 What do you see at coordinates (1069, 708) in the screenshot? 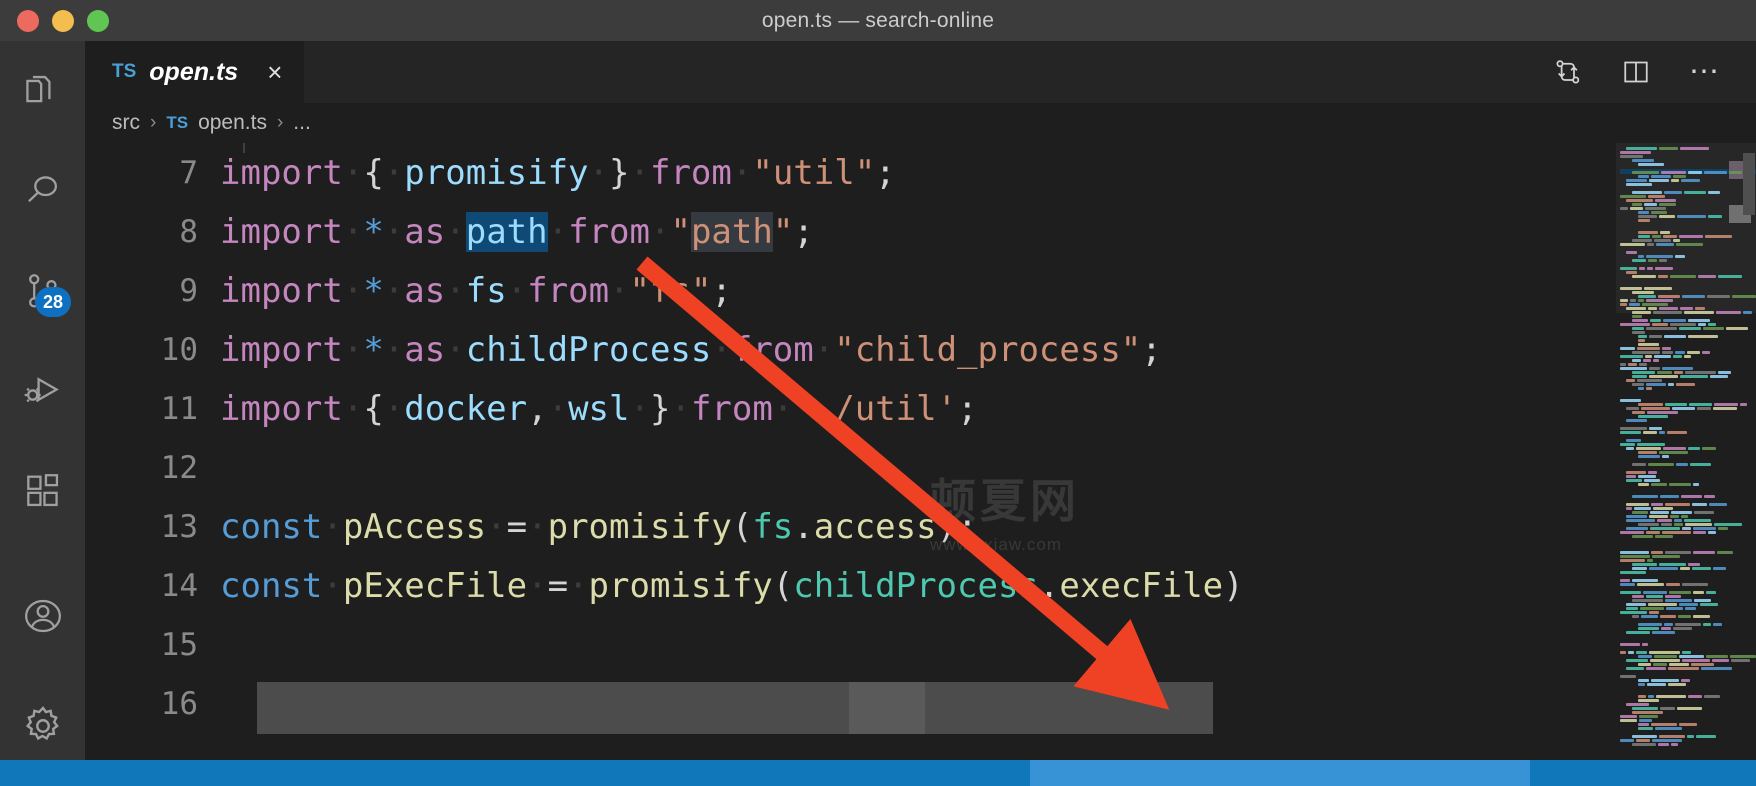
I see `selection-highlight` at bounding box center [1069, 708].